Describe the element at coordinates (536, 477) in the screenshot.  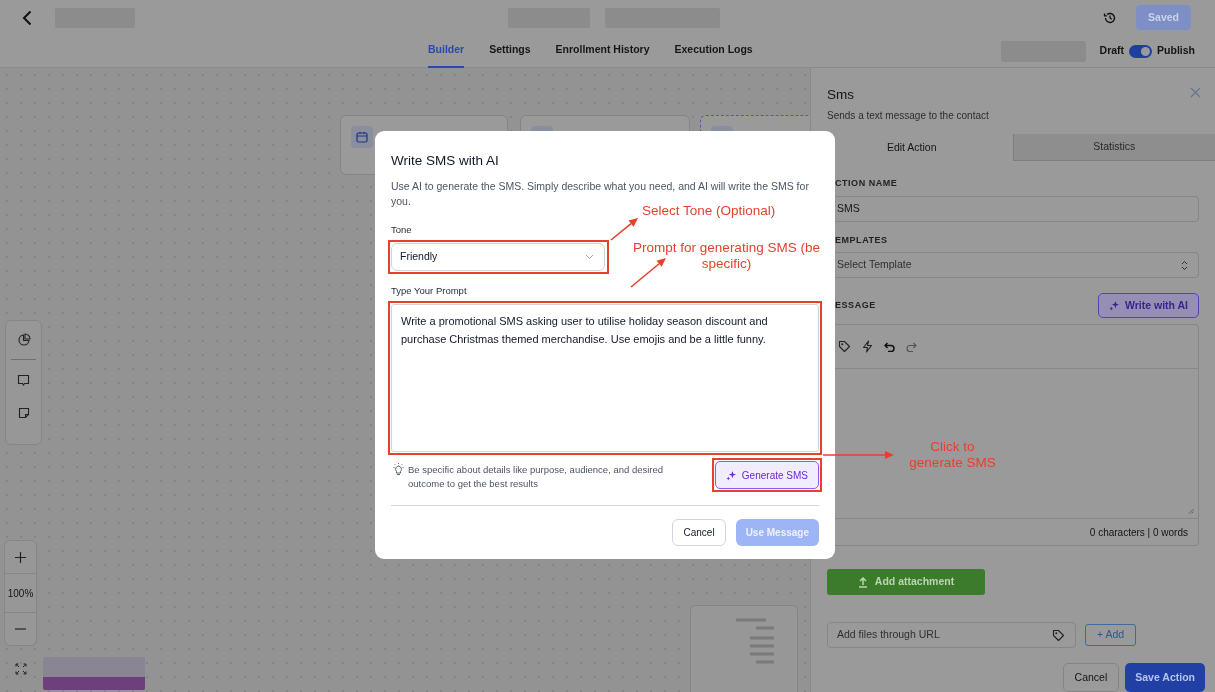
I see `hint-text: Be specific about details like purpose, audience, and desired outcome to get the best results` at that location.